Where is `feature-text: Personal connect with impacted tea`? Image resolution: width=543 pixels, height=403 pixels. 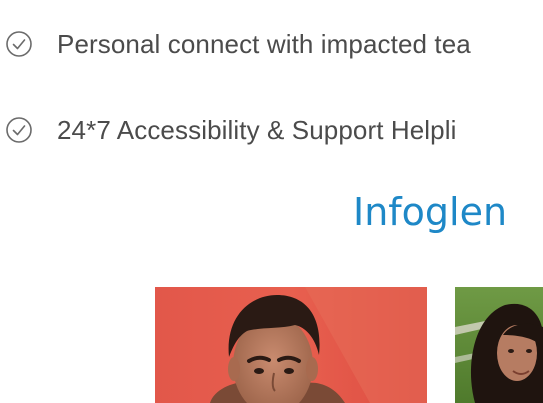 feature-text: Personal connect with impacted tea is located at coordinates (264, 43).